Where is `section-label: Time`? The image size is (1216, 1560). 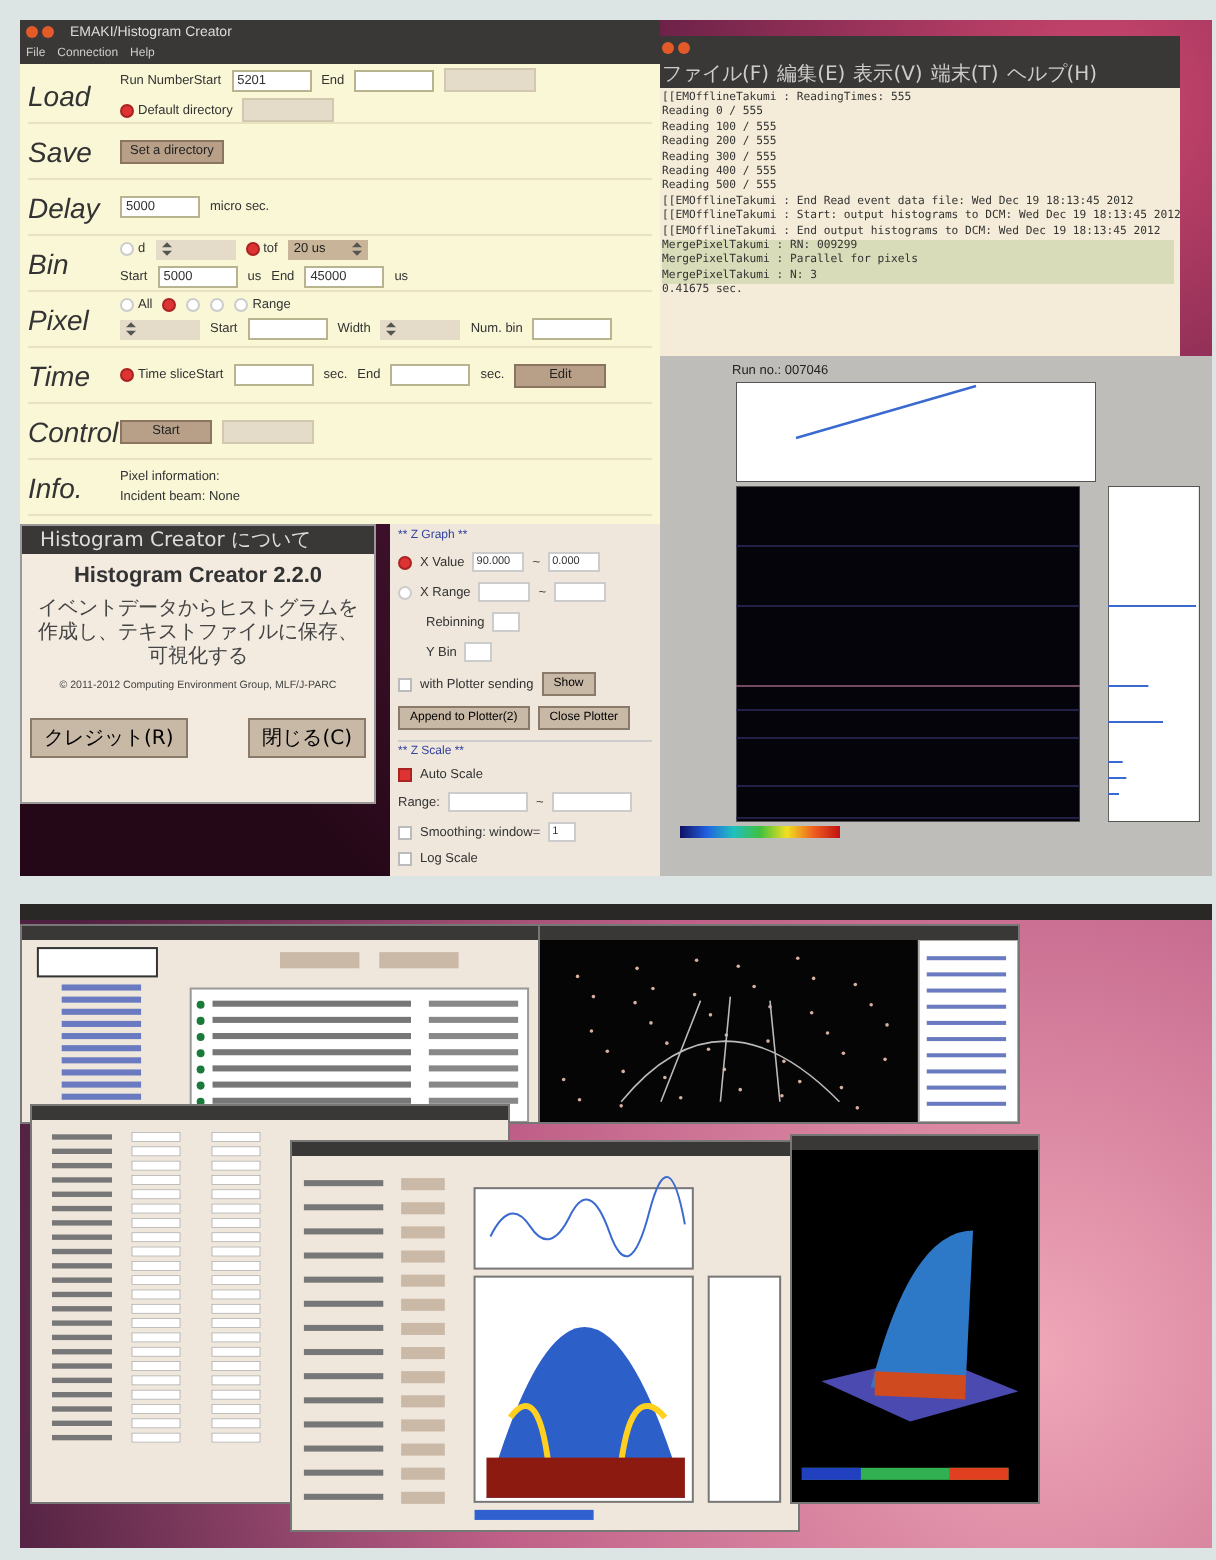 section-label: Time is located at coordinates (60, 375).